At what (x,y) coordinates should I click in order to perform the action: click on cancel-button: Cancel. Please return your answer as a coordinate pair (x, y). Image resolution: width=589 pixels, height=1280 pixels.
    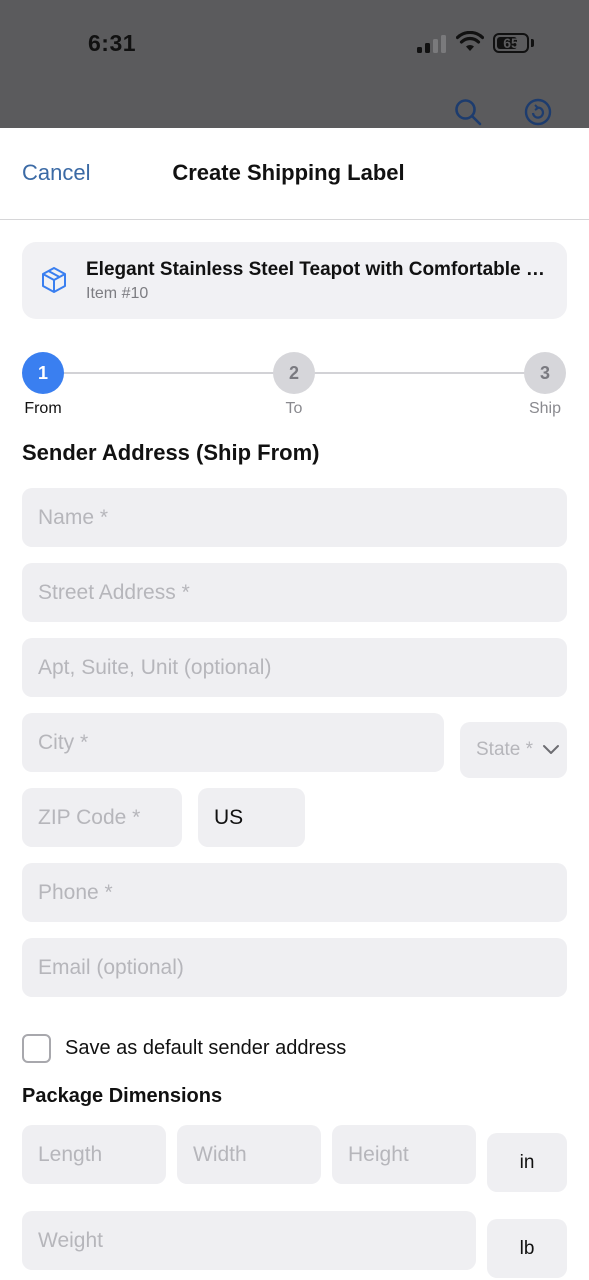
    Looking at the image, I should click on (56, 173).